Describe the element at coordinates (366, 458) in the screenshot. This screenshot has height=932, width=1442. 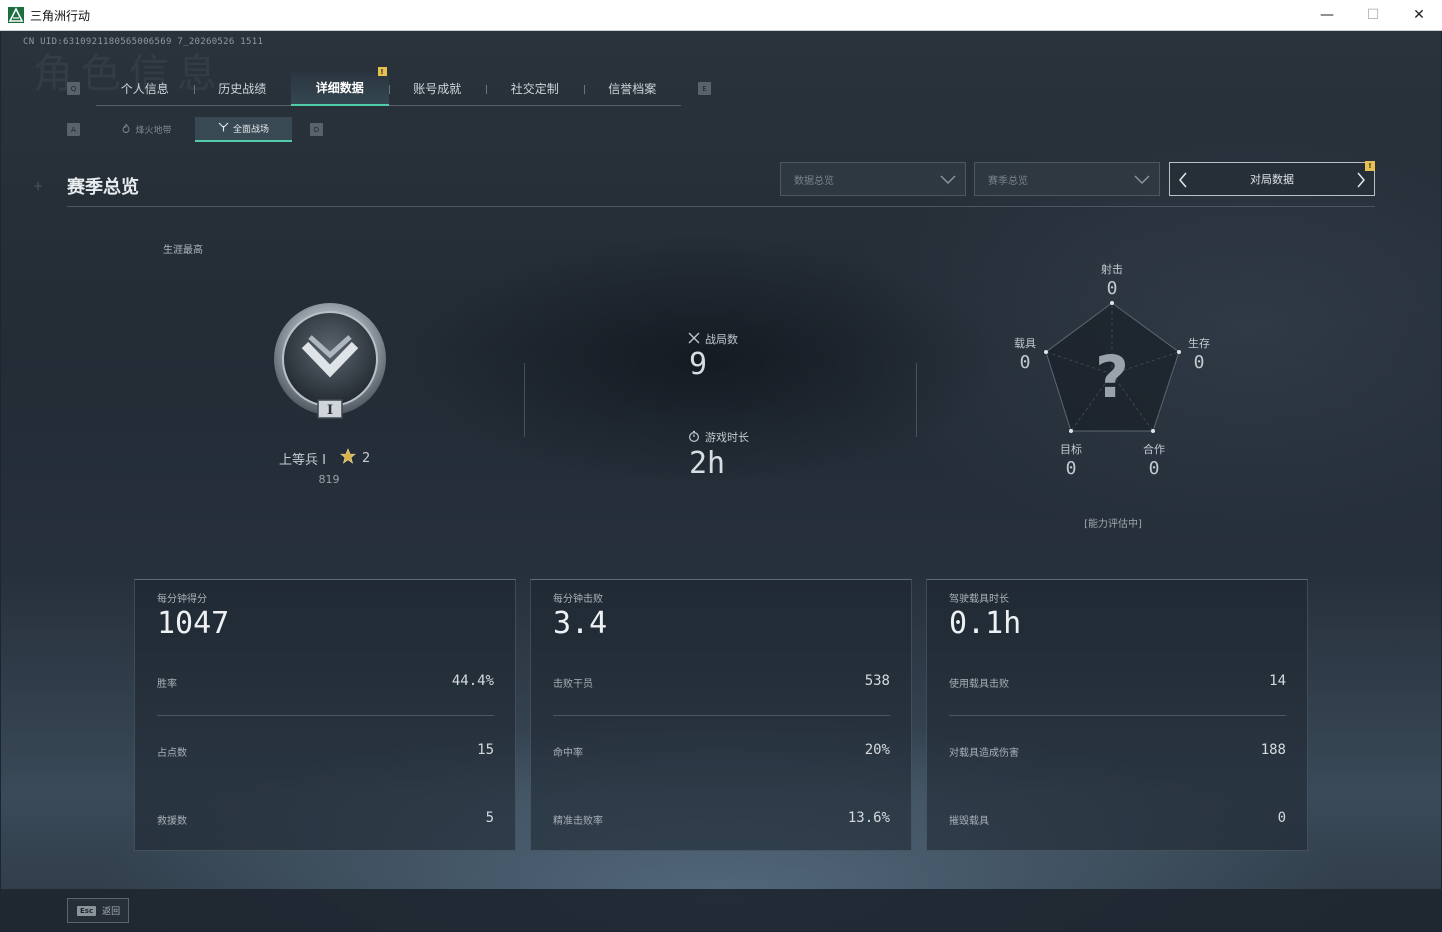
I see `star-count: 2` at that location.